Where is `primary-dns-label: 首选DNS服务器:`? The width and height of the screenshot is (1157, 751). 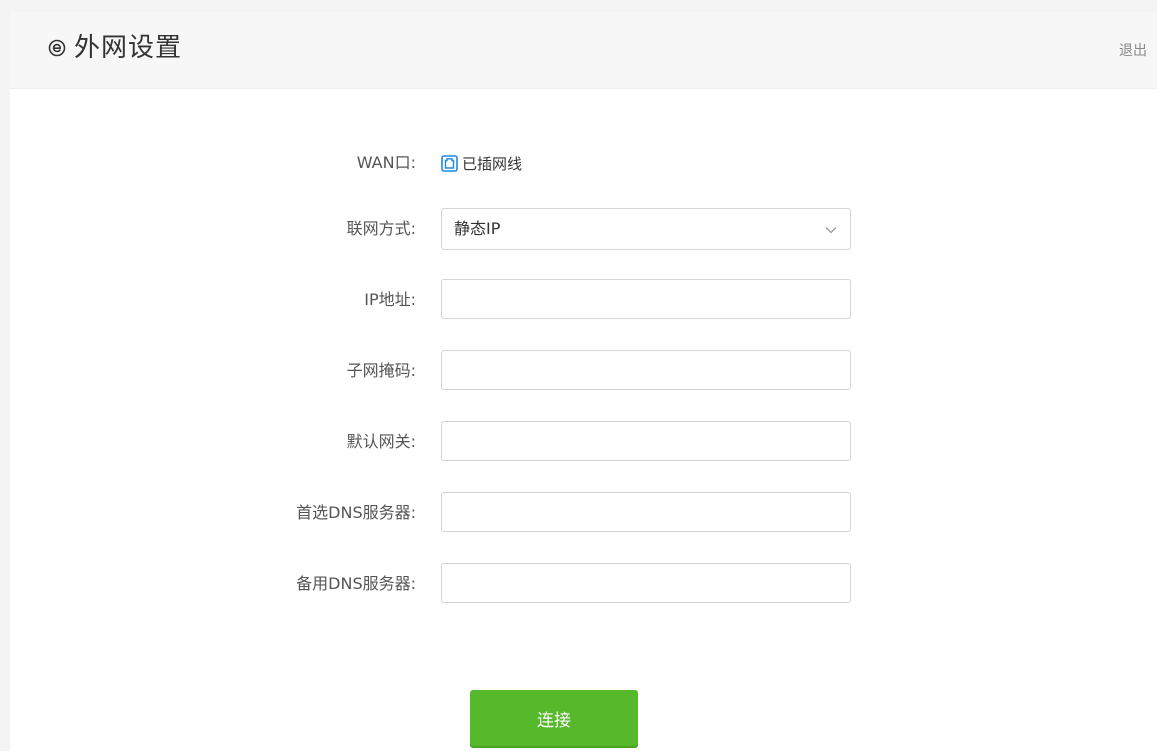
primary-dns-label: 首选DNS服务器: is located at coordinates (356, 512).